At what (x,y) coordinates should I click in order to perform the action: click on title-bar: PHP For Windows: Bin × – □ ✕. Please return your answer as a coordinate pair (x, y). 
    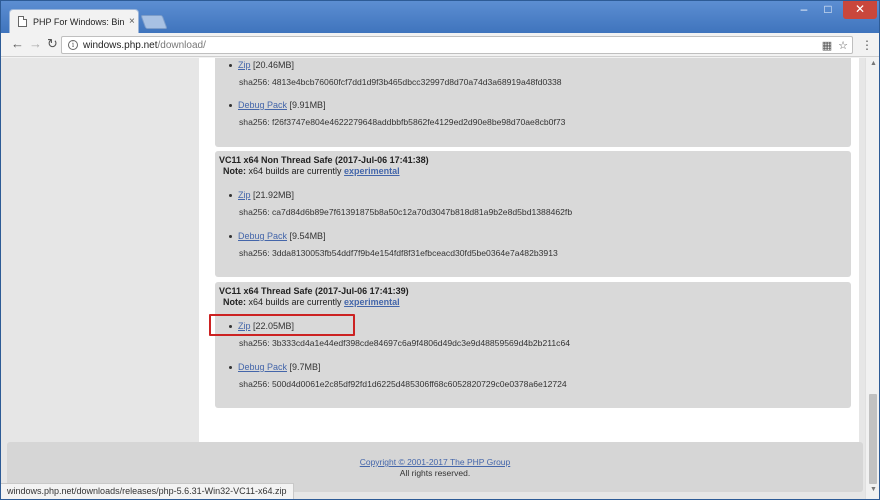
    Looking at the image, I should click on (440, 17).